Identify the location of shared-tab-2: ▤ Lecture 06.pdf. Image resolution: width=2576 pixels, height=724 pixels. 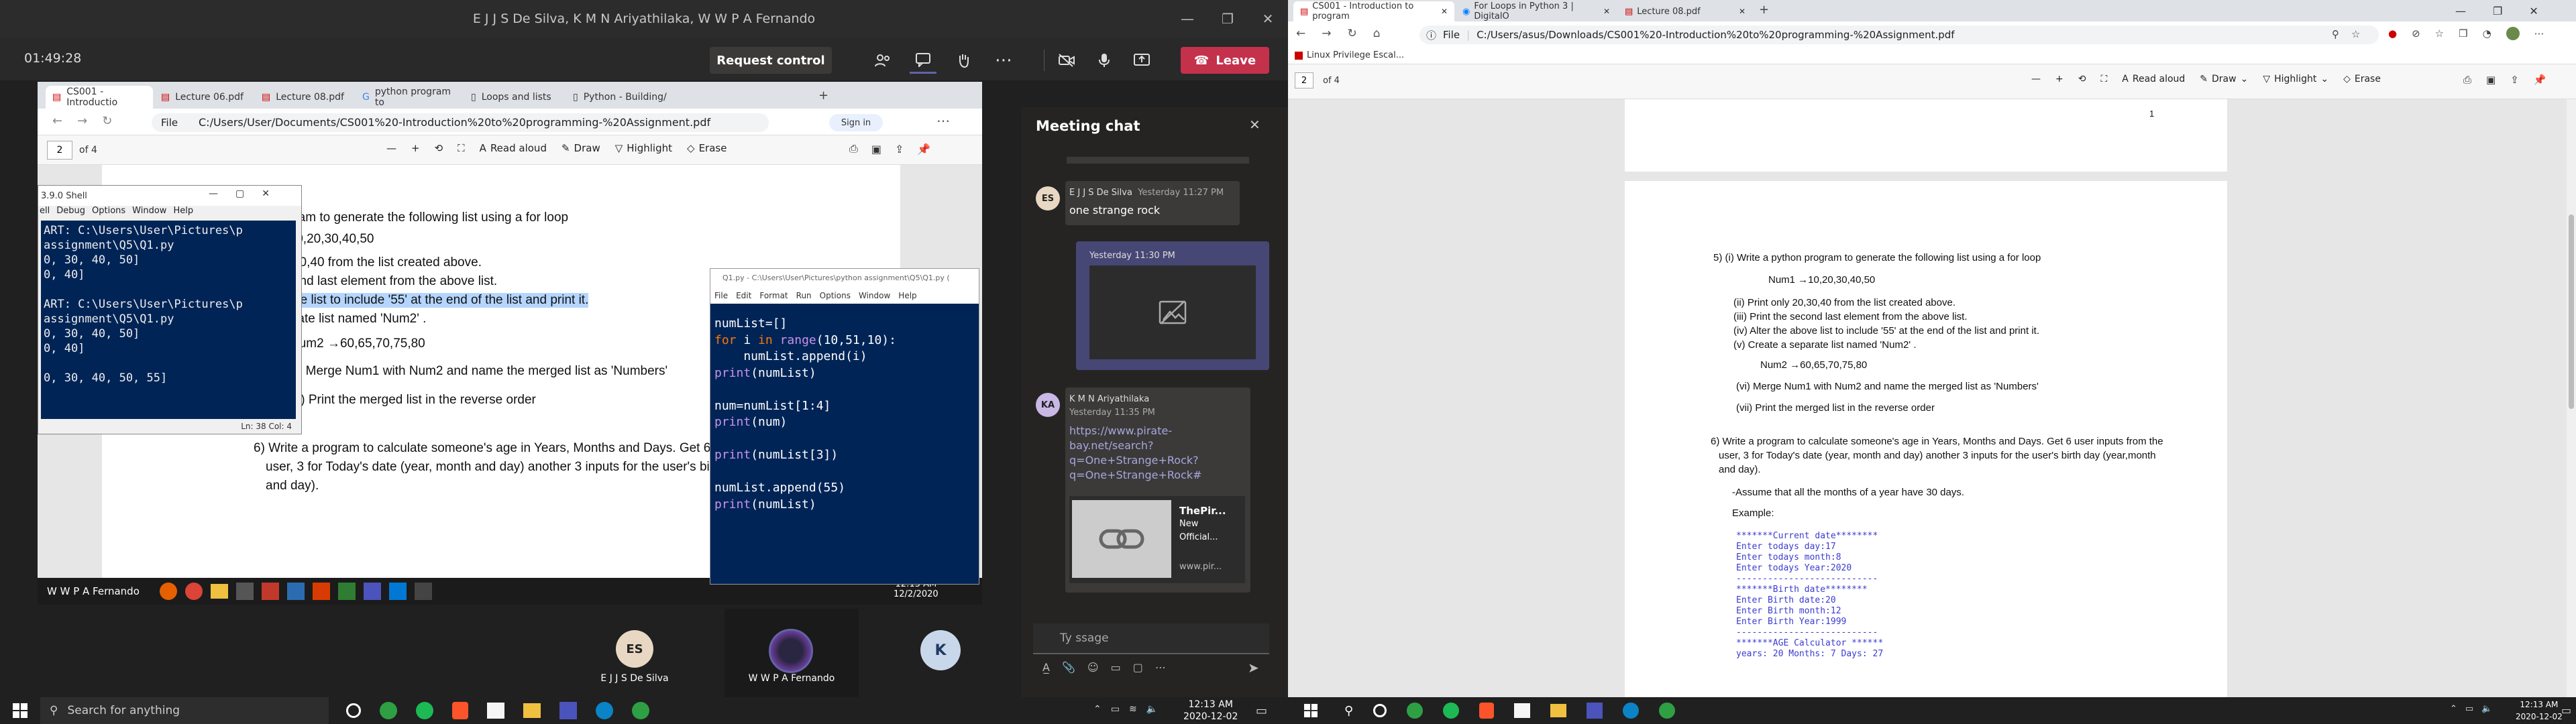
(204, 97).